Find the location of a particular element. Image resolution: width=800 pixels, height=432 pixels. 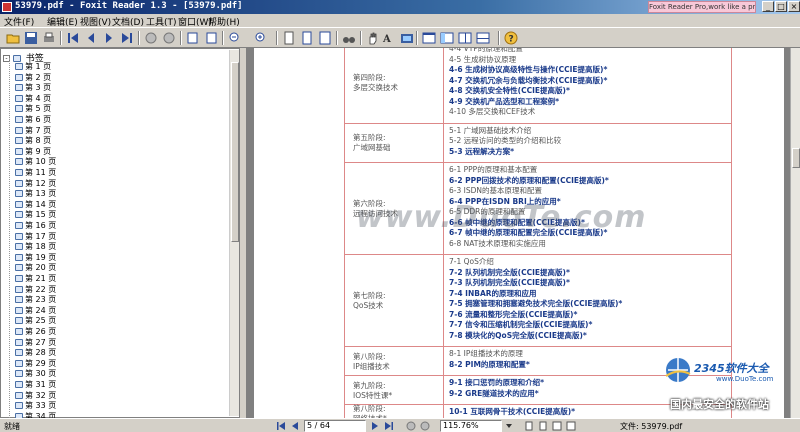

first-page-icon is located at coordinates (73, 38).